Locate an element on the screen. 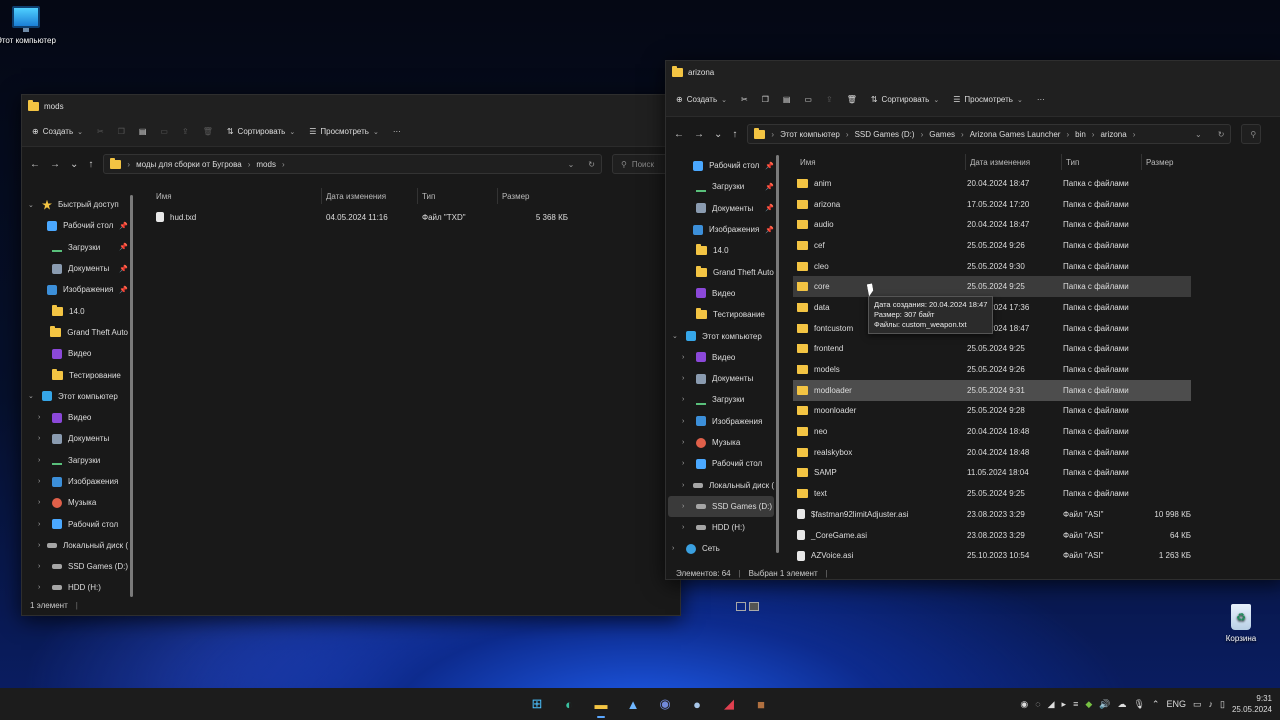 This screenshot has height=720, width=1280. file-row: moonloader 25.05.2024 9:28 Папка с файлами is located at coordinates (992, 411).